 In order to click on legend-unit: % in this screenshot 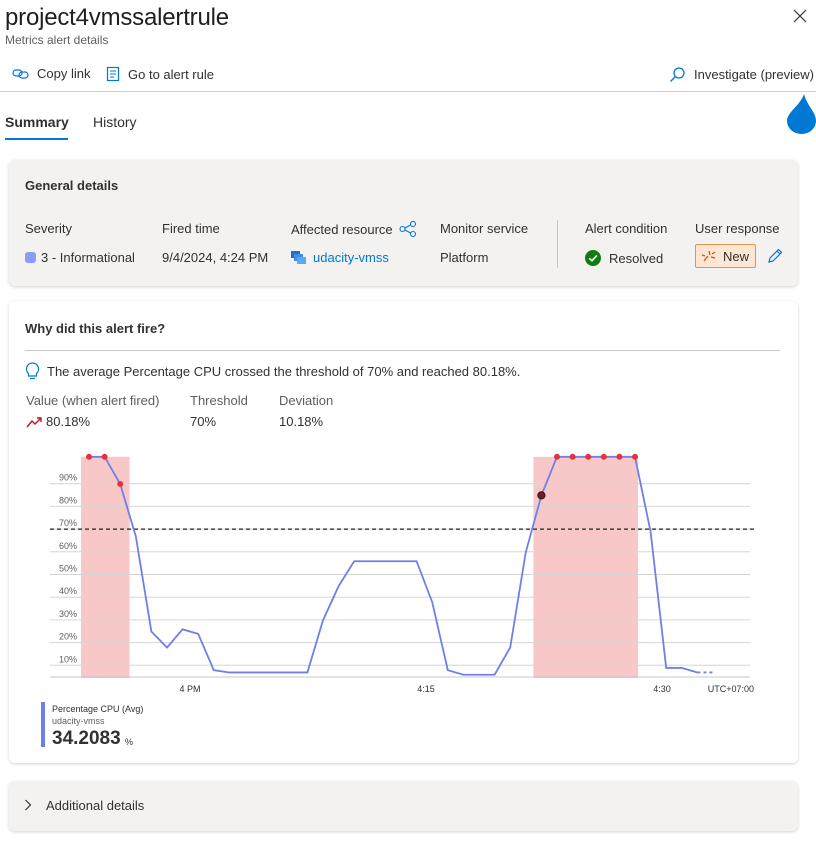, I will do `click(129, 742)`.